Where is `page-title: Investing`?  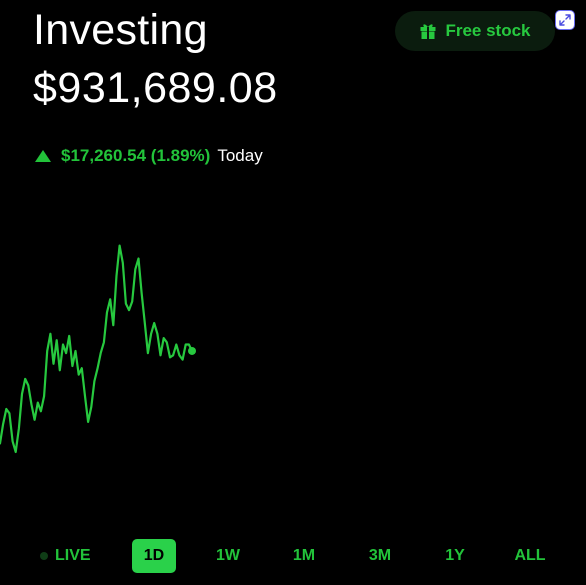
page-title: Investing is located at coordinates (120, 30).